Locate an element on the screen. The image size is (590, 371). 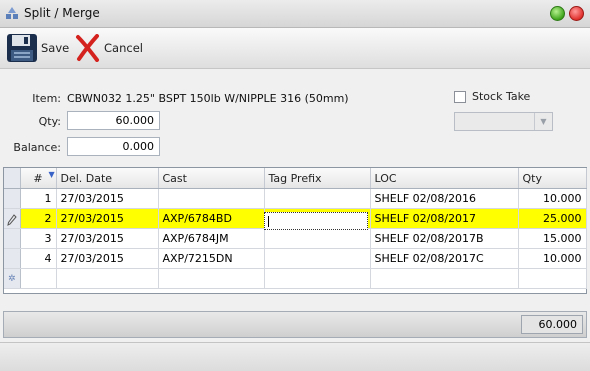
stock-take-checkbox: Stock Take is located at coordinates (492, 96).